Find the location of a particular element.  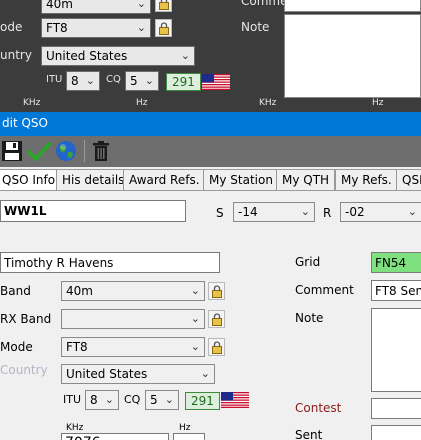

note-label: Note is located at coordinates (309, 318).